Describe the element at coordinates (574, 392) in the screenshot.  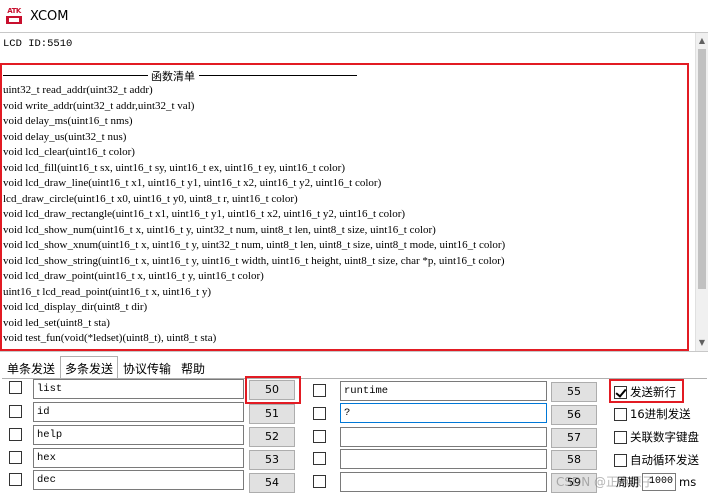
I see `send-button: 55` at that location.